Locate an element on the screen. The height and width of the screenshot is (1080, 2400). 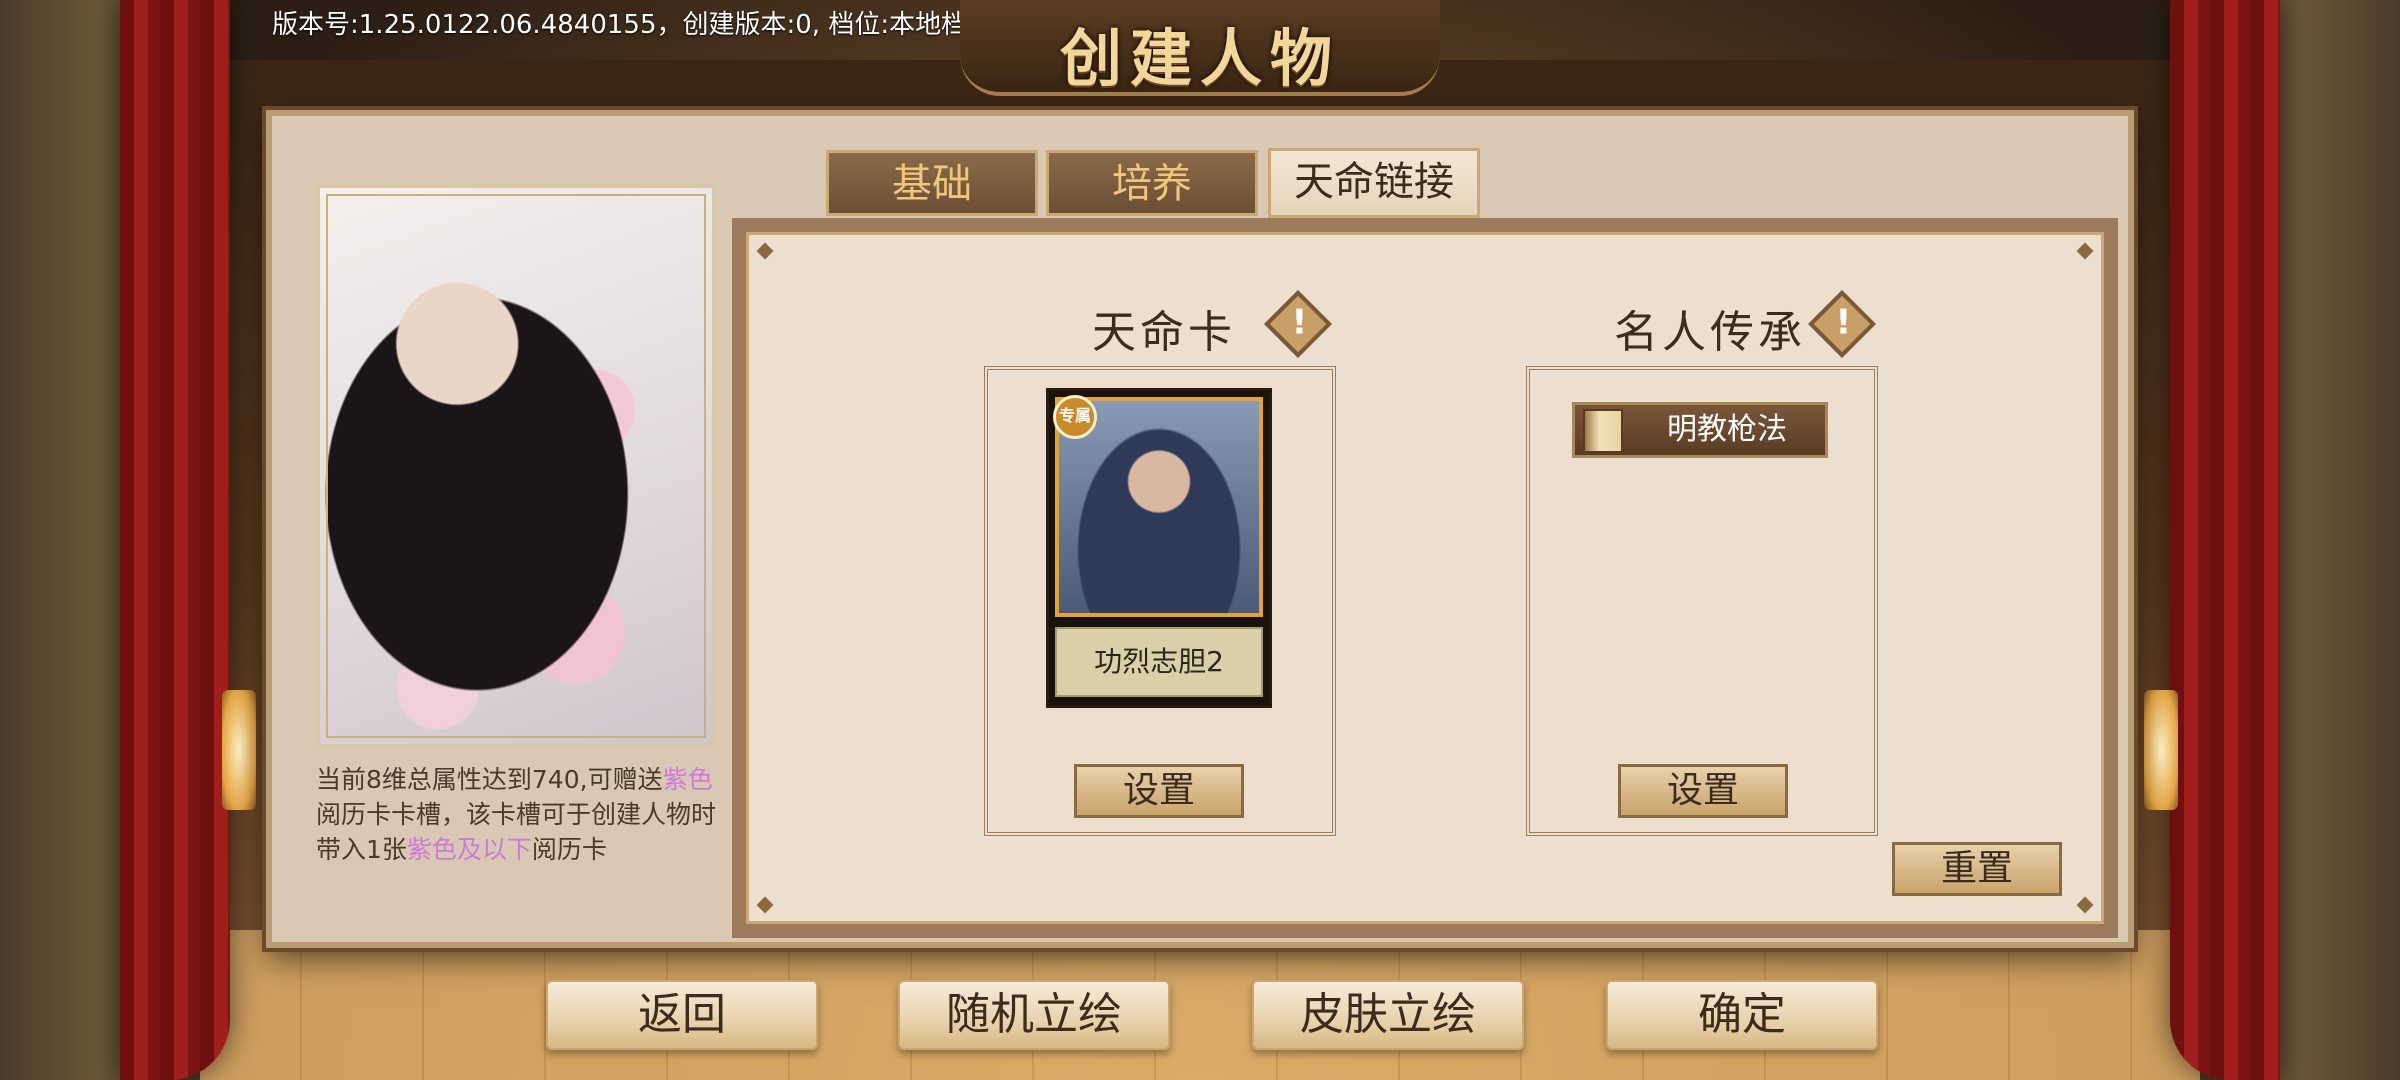
fate-card-set-button: 设置 is located at coordinates (1159, 791).